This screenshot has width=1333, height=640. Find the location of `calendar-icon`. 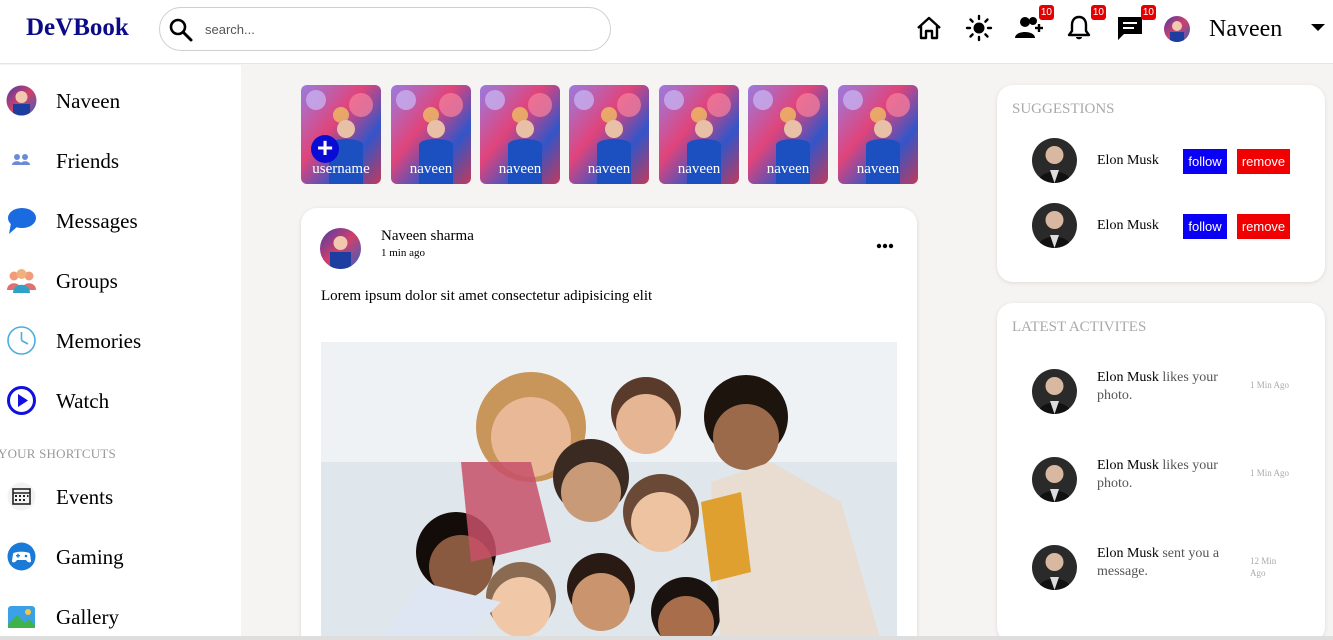

calendar-icon is located at coordinates (21, 496).